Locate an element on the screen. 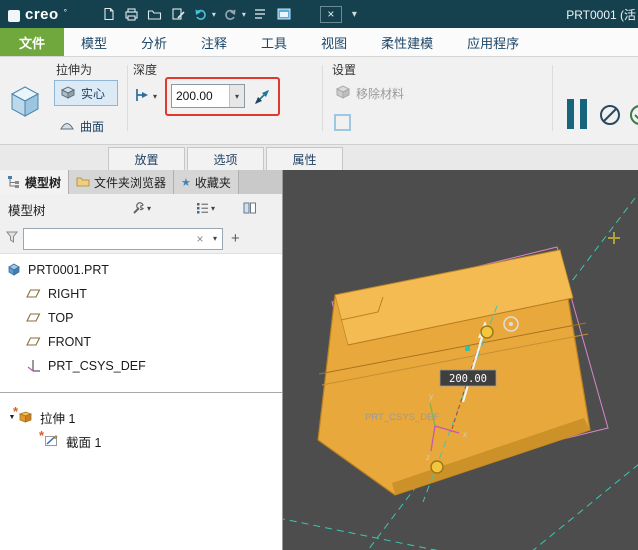  print-icon is located at coordinates (132, 14).